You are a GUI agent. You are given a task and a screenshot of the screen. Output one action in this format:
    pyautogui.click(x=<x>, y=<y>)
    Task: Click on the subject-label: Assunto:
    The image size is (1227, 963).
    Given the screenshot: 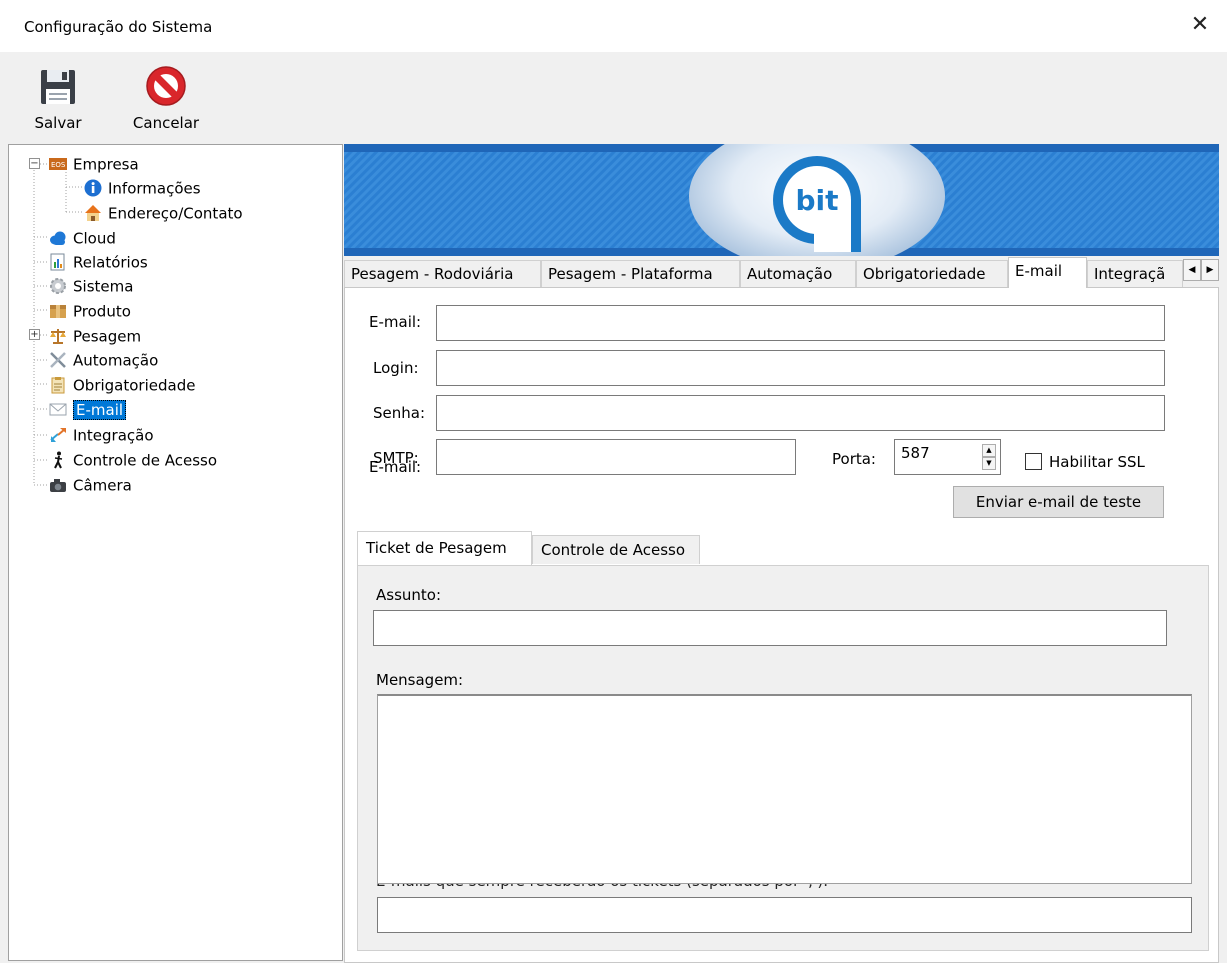 What is the action you would take?
    pyautogui.click(x=409, y=595)
    